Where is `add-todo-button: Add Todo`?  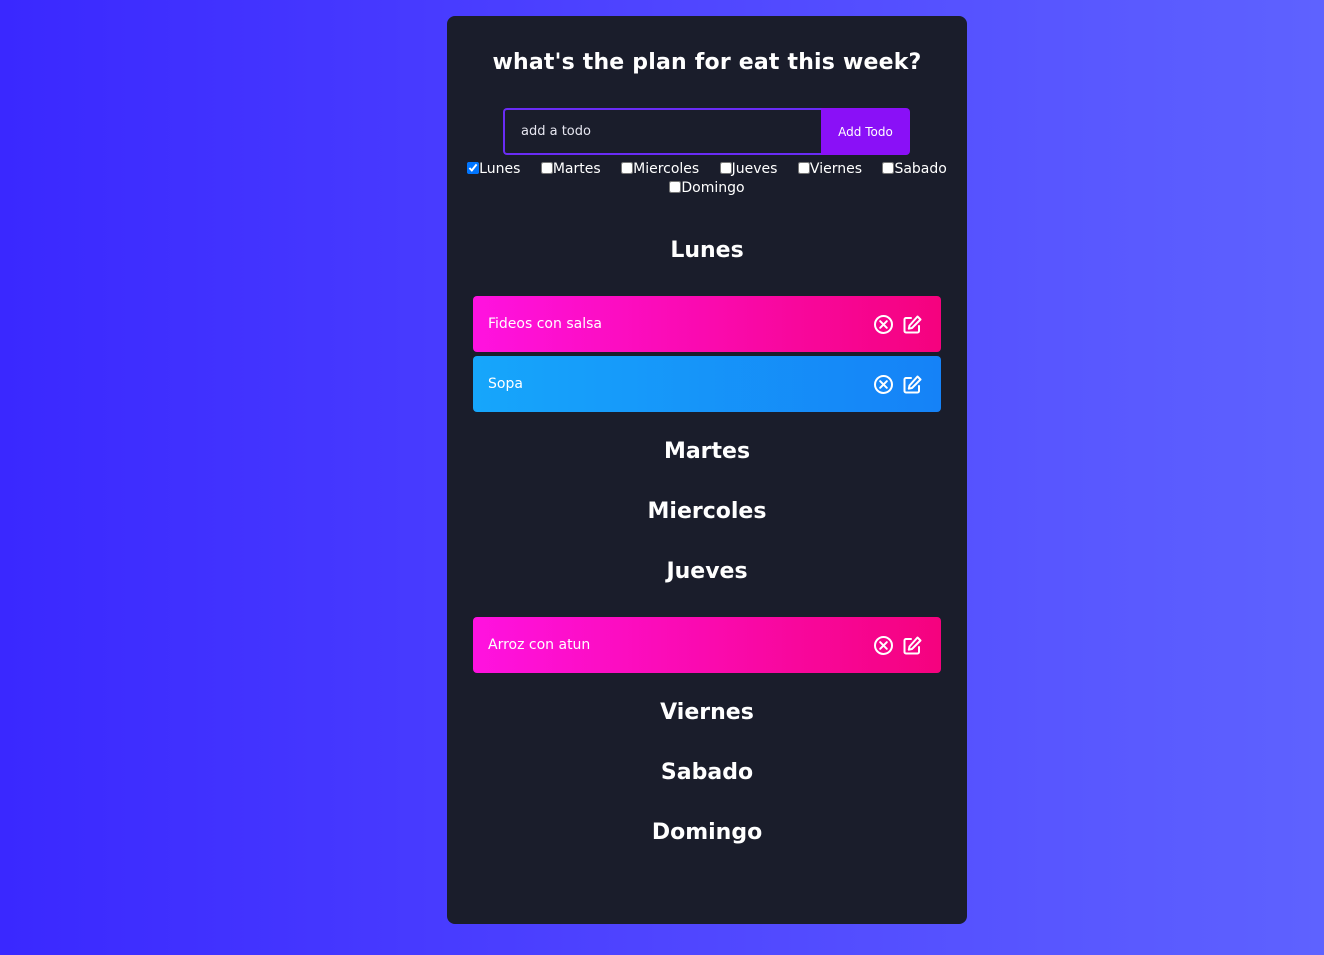 add-todo-button: Add Todo is located at coordinates (865, 131).